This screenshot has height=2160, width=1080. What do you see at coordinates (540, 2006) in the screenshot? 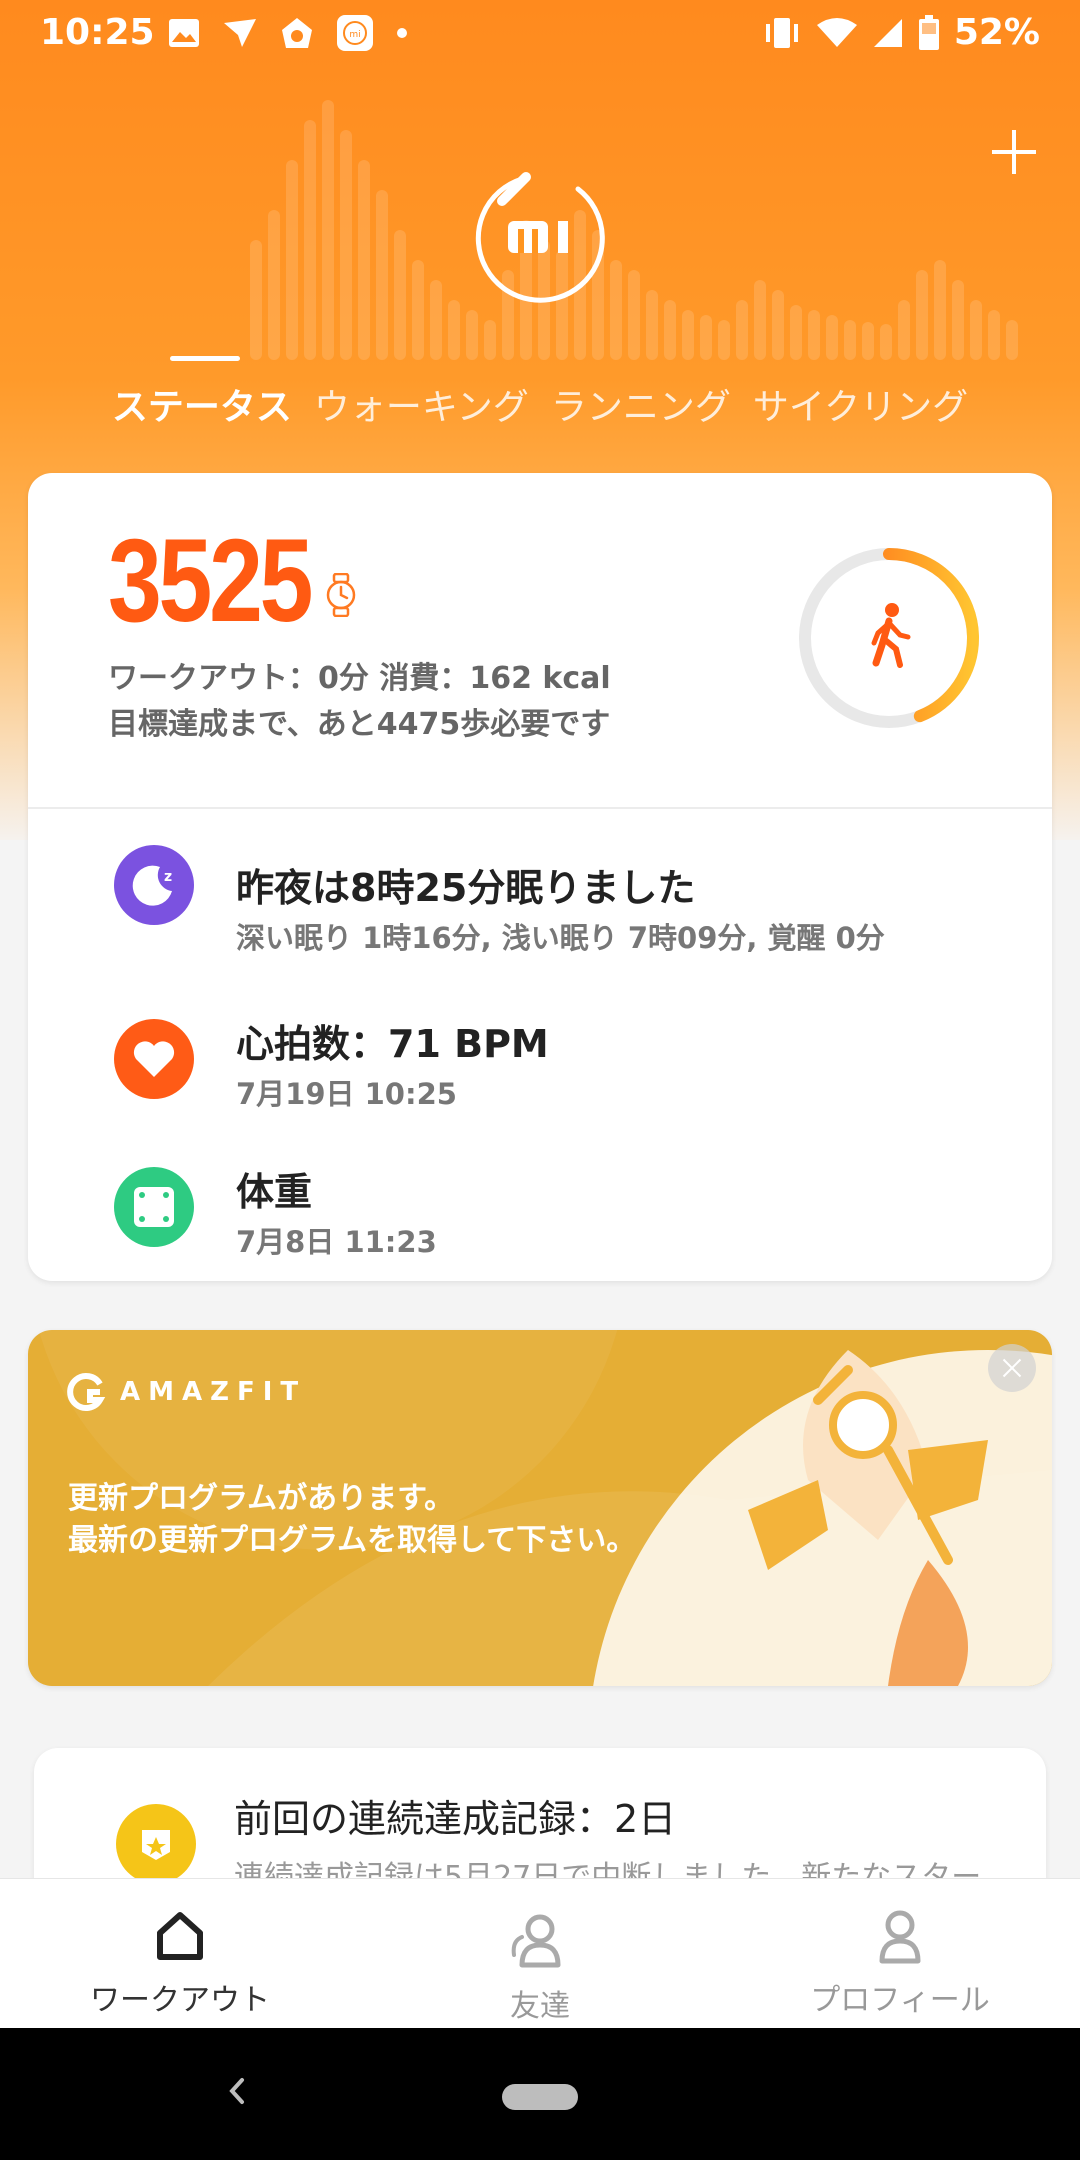
I see `nav-friends-label: 友達` at bounding box center [540, 2006].